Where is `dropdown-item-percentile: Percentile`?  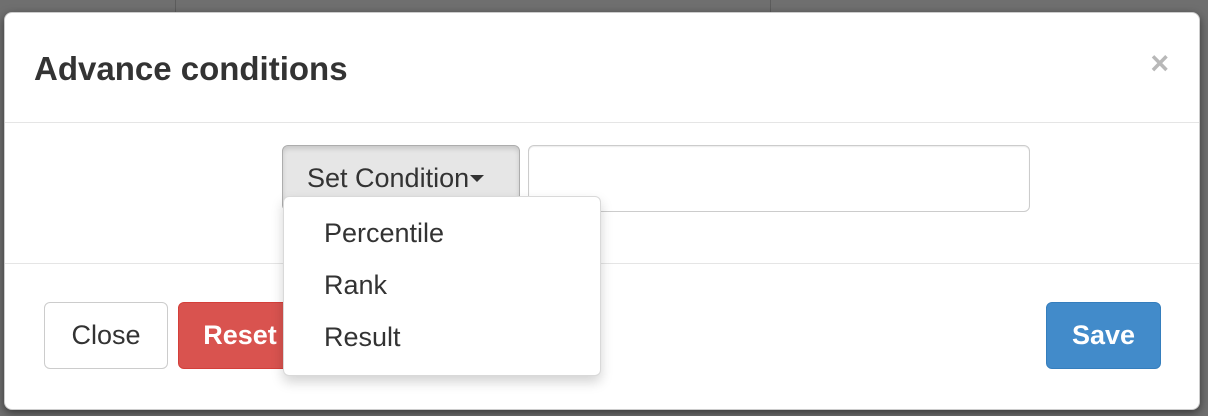 dropdown-item-percentile: Percentile is located at coordinates (442, 233).